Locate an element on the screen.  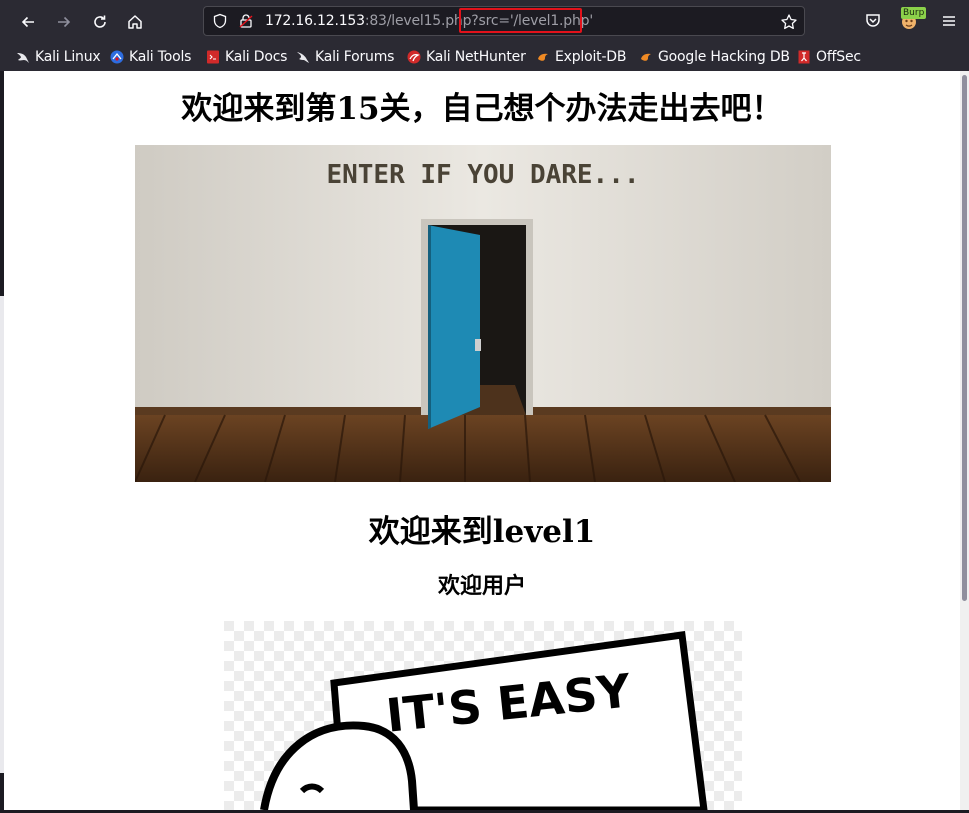
bookmark-kali-tools: Kali Tools is located at coordinates (150, 57).